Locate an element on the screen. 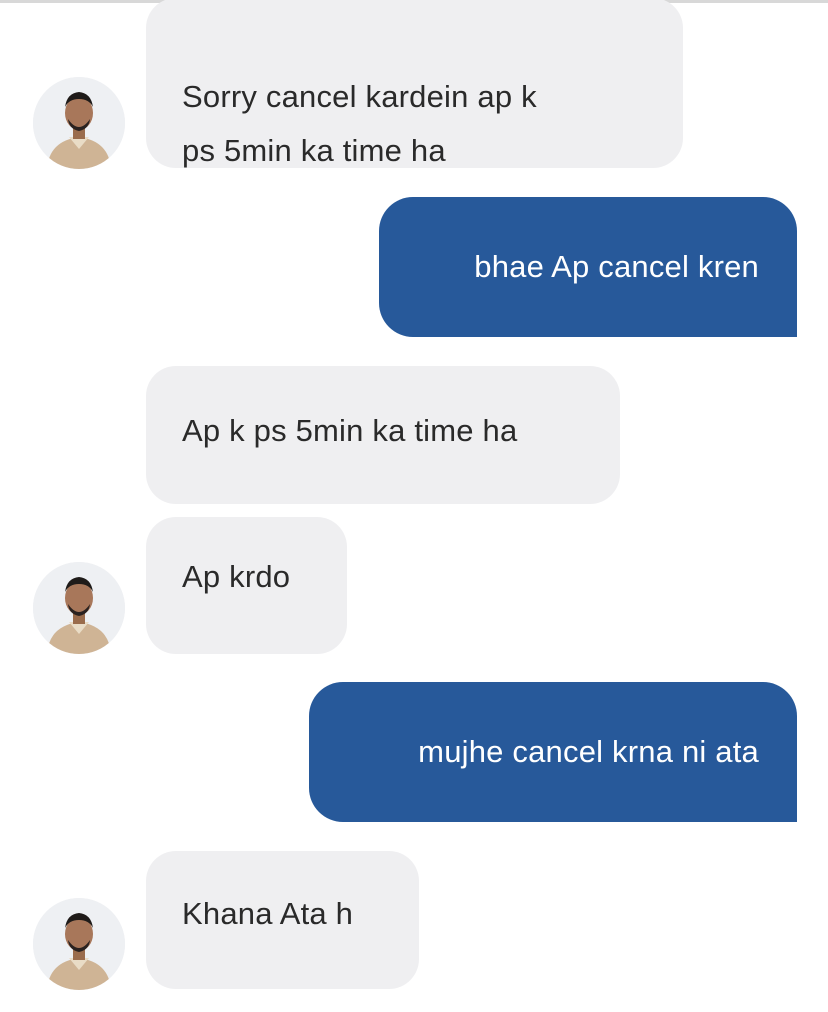 The height and width of the screenshot is (1012, 828). message-text: mujhe cancel krna ni ata is located at coordinates (588, 751).